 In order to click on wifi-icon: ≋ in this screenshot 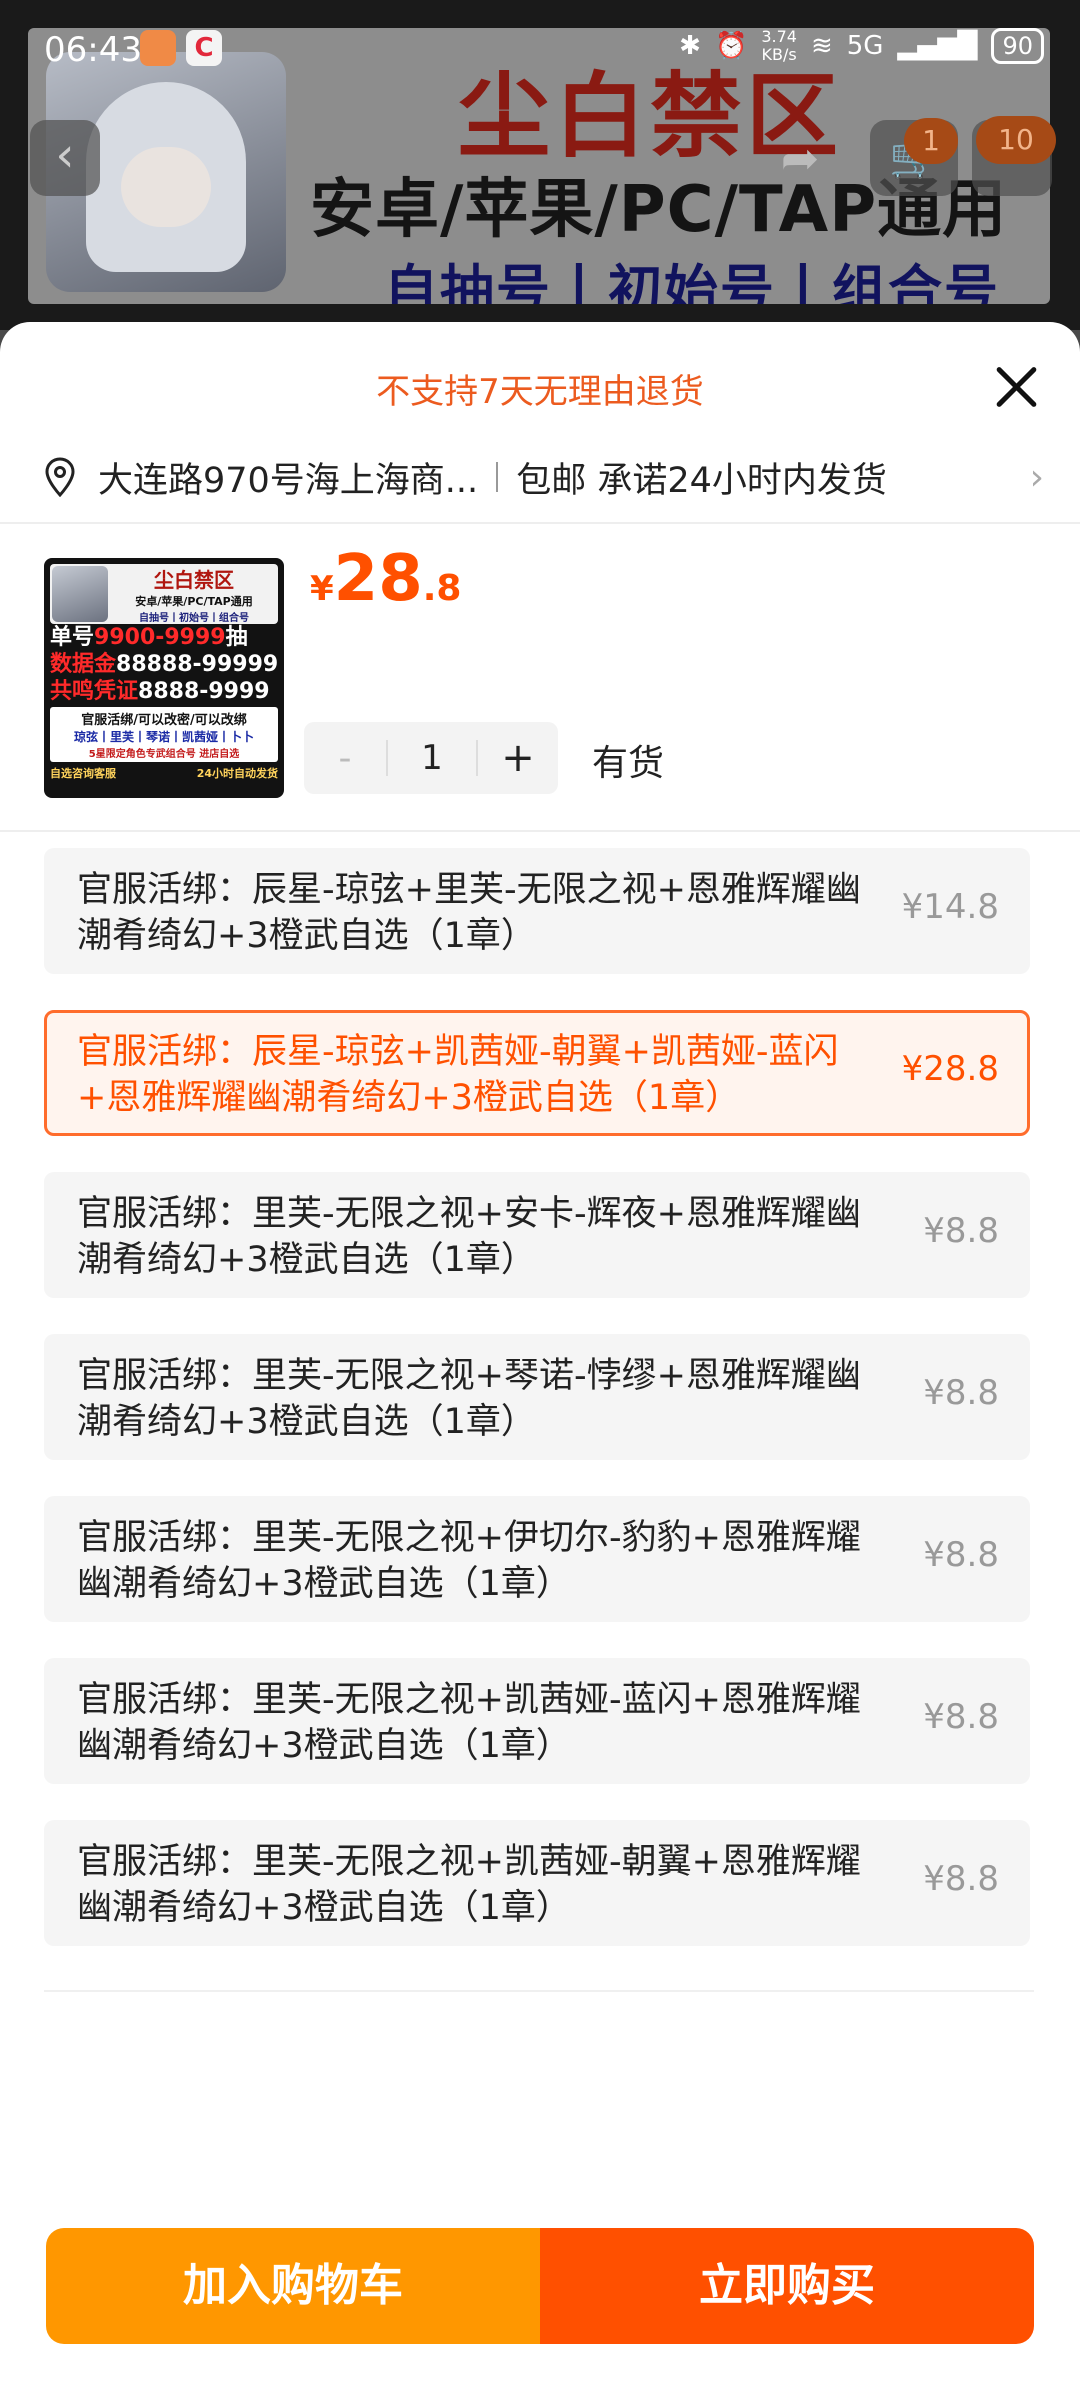, I will do `click(821, 46)`.